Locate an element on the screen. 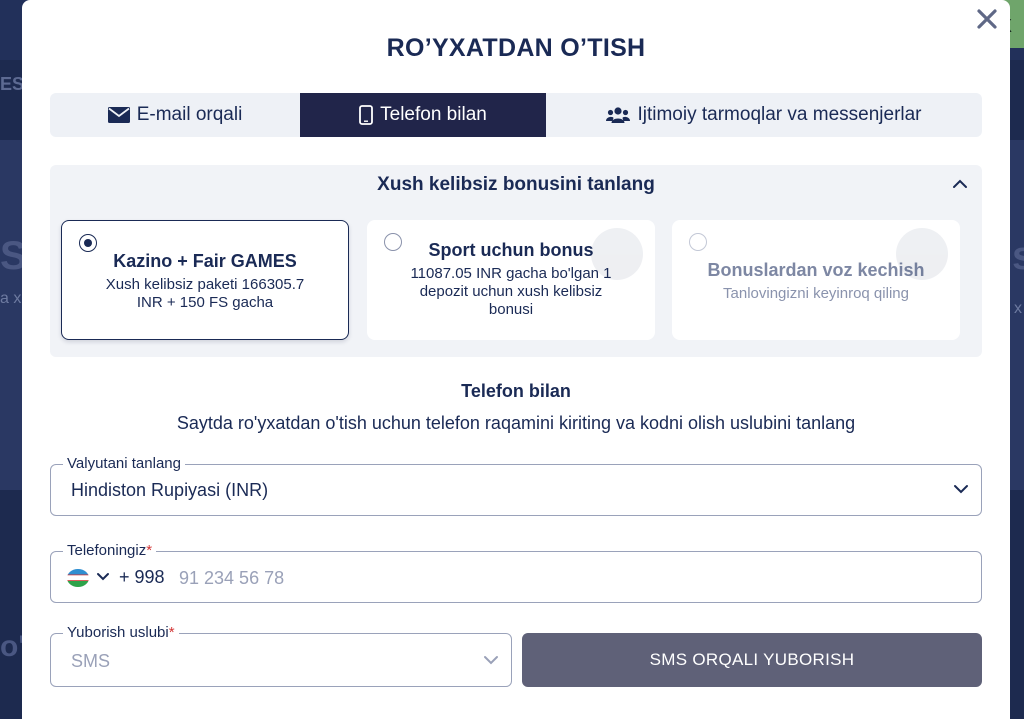 The width and height of the screenshot is (1024, 719). phone-icon is located at coordinates (366, 115).